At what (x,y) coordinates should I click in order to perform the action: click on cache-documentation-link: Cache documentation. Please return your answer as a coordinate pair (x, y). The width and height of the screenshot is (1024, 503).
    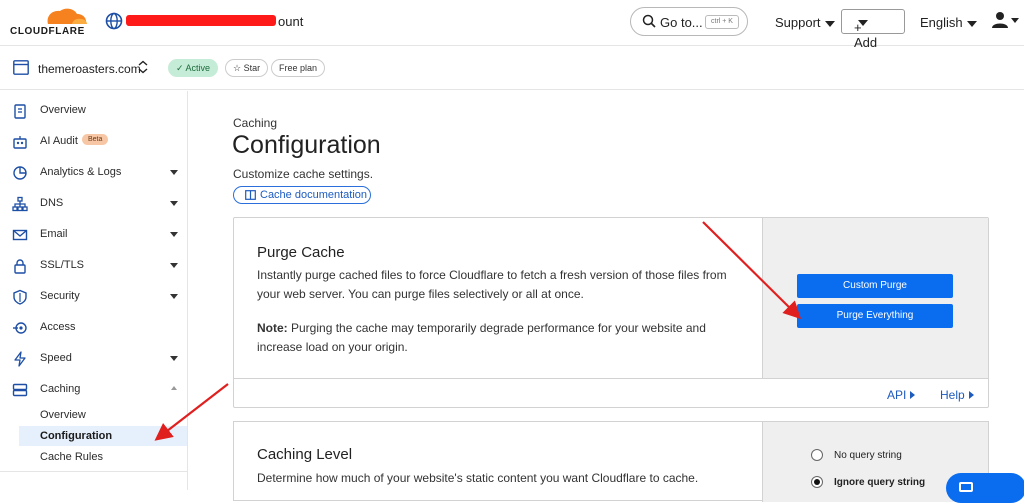
    Looking at the image, I should click on (302, 195).